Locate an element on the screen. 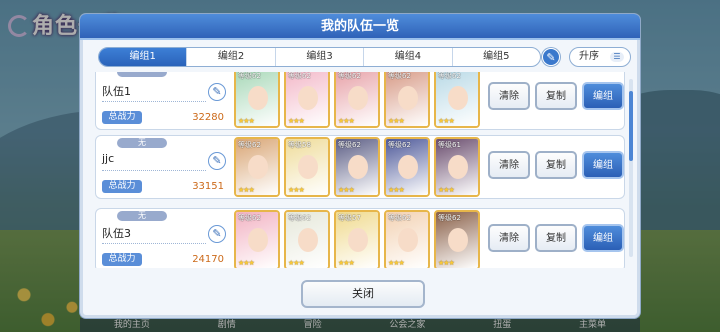 The width and height of the screenshot is (720, 332). close-button: 关闭 is located at coordinates (363, 294).